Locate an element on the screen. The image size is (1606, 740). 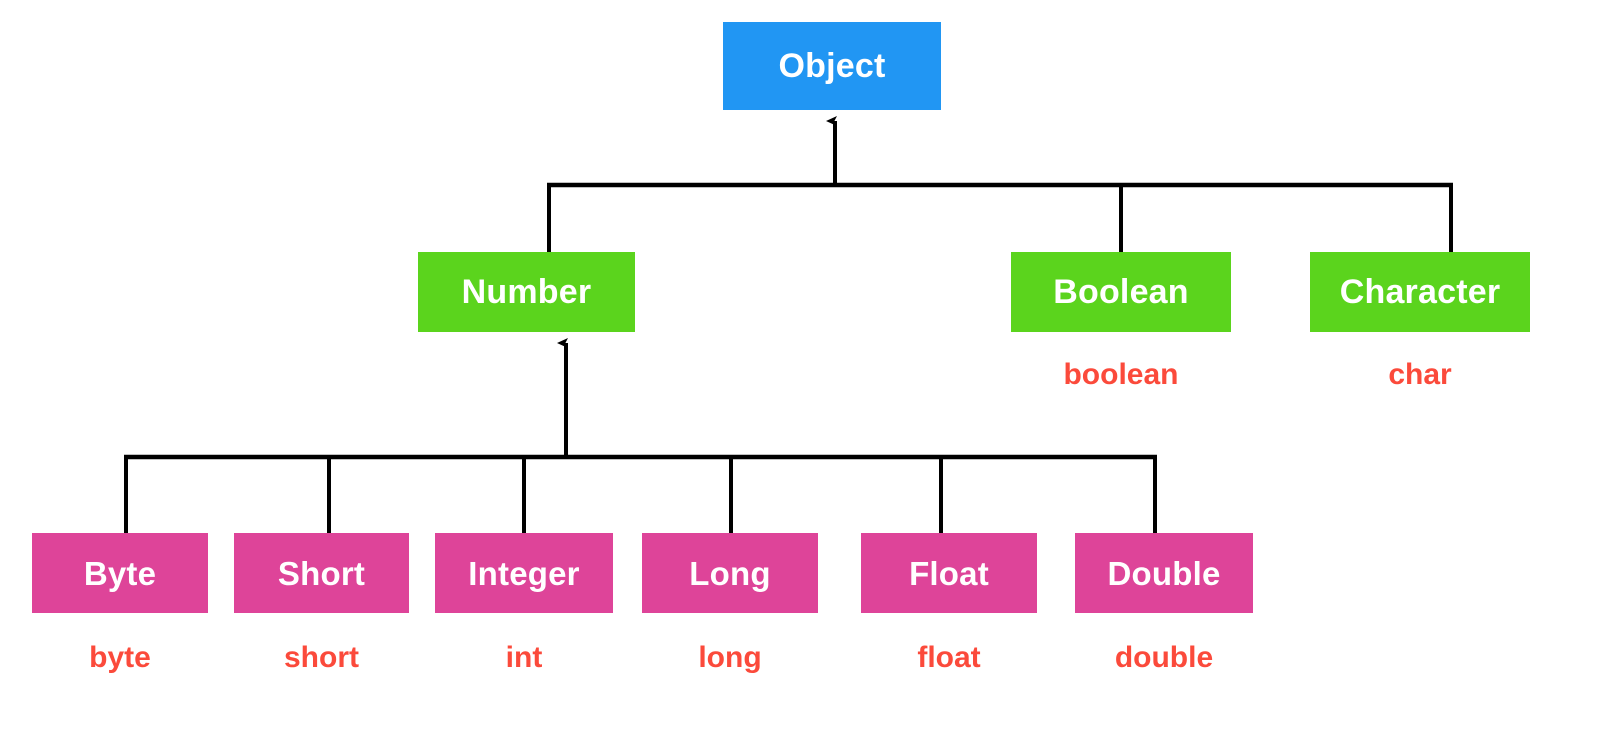
node-float: Float is located at coordinates (949, 573).